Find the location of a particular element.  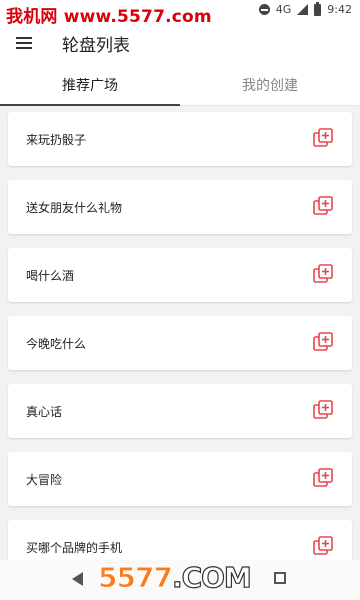

status-icons: 4G 9:42 is located at coordinates (305, 8).